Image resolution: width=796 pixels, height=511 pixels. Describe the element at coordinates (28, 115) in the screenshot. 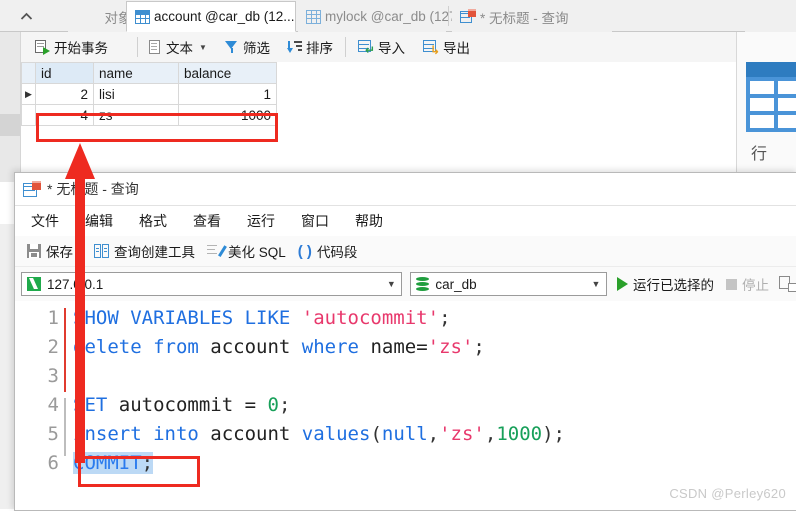

I see `row-marker` at that location.